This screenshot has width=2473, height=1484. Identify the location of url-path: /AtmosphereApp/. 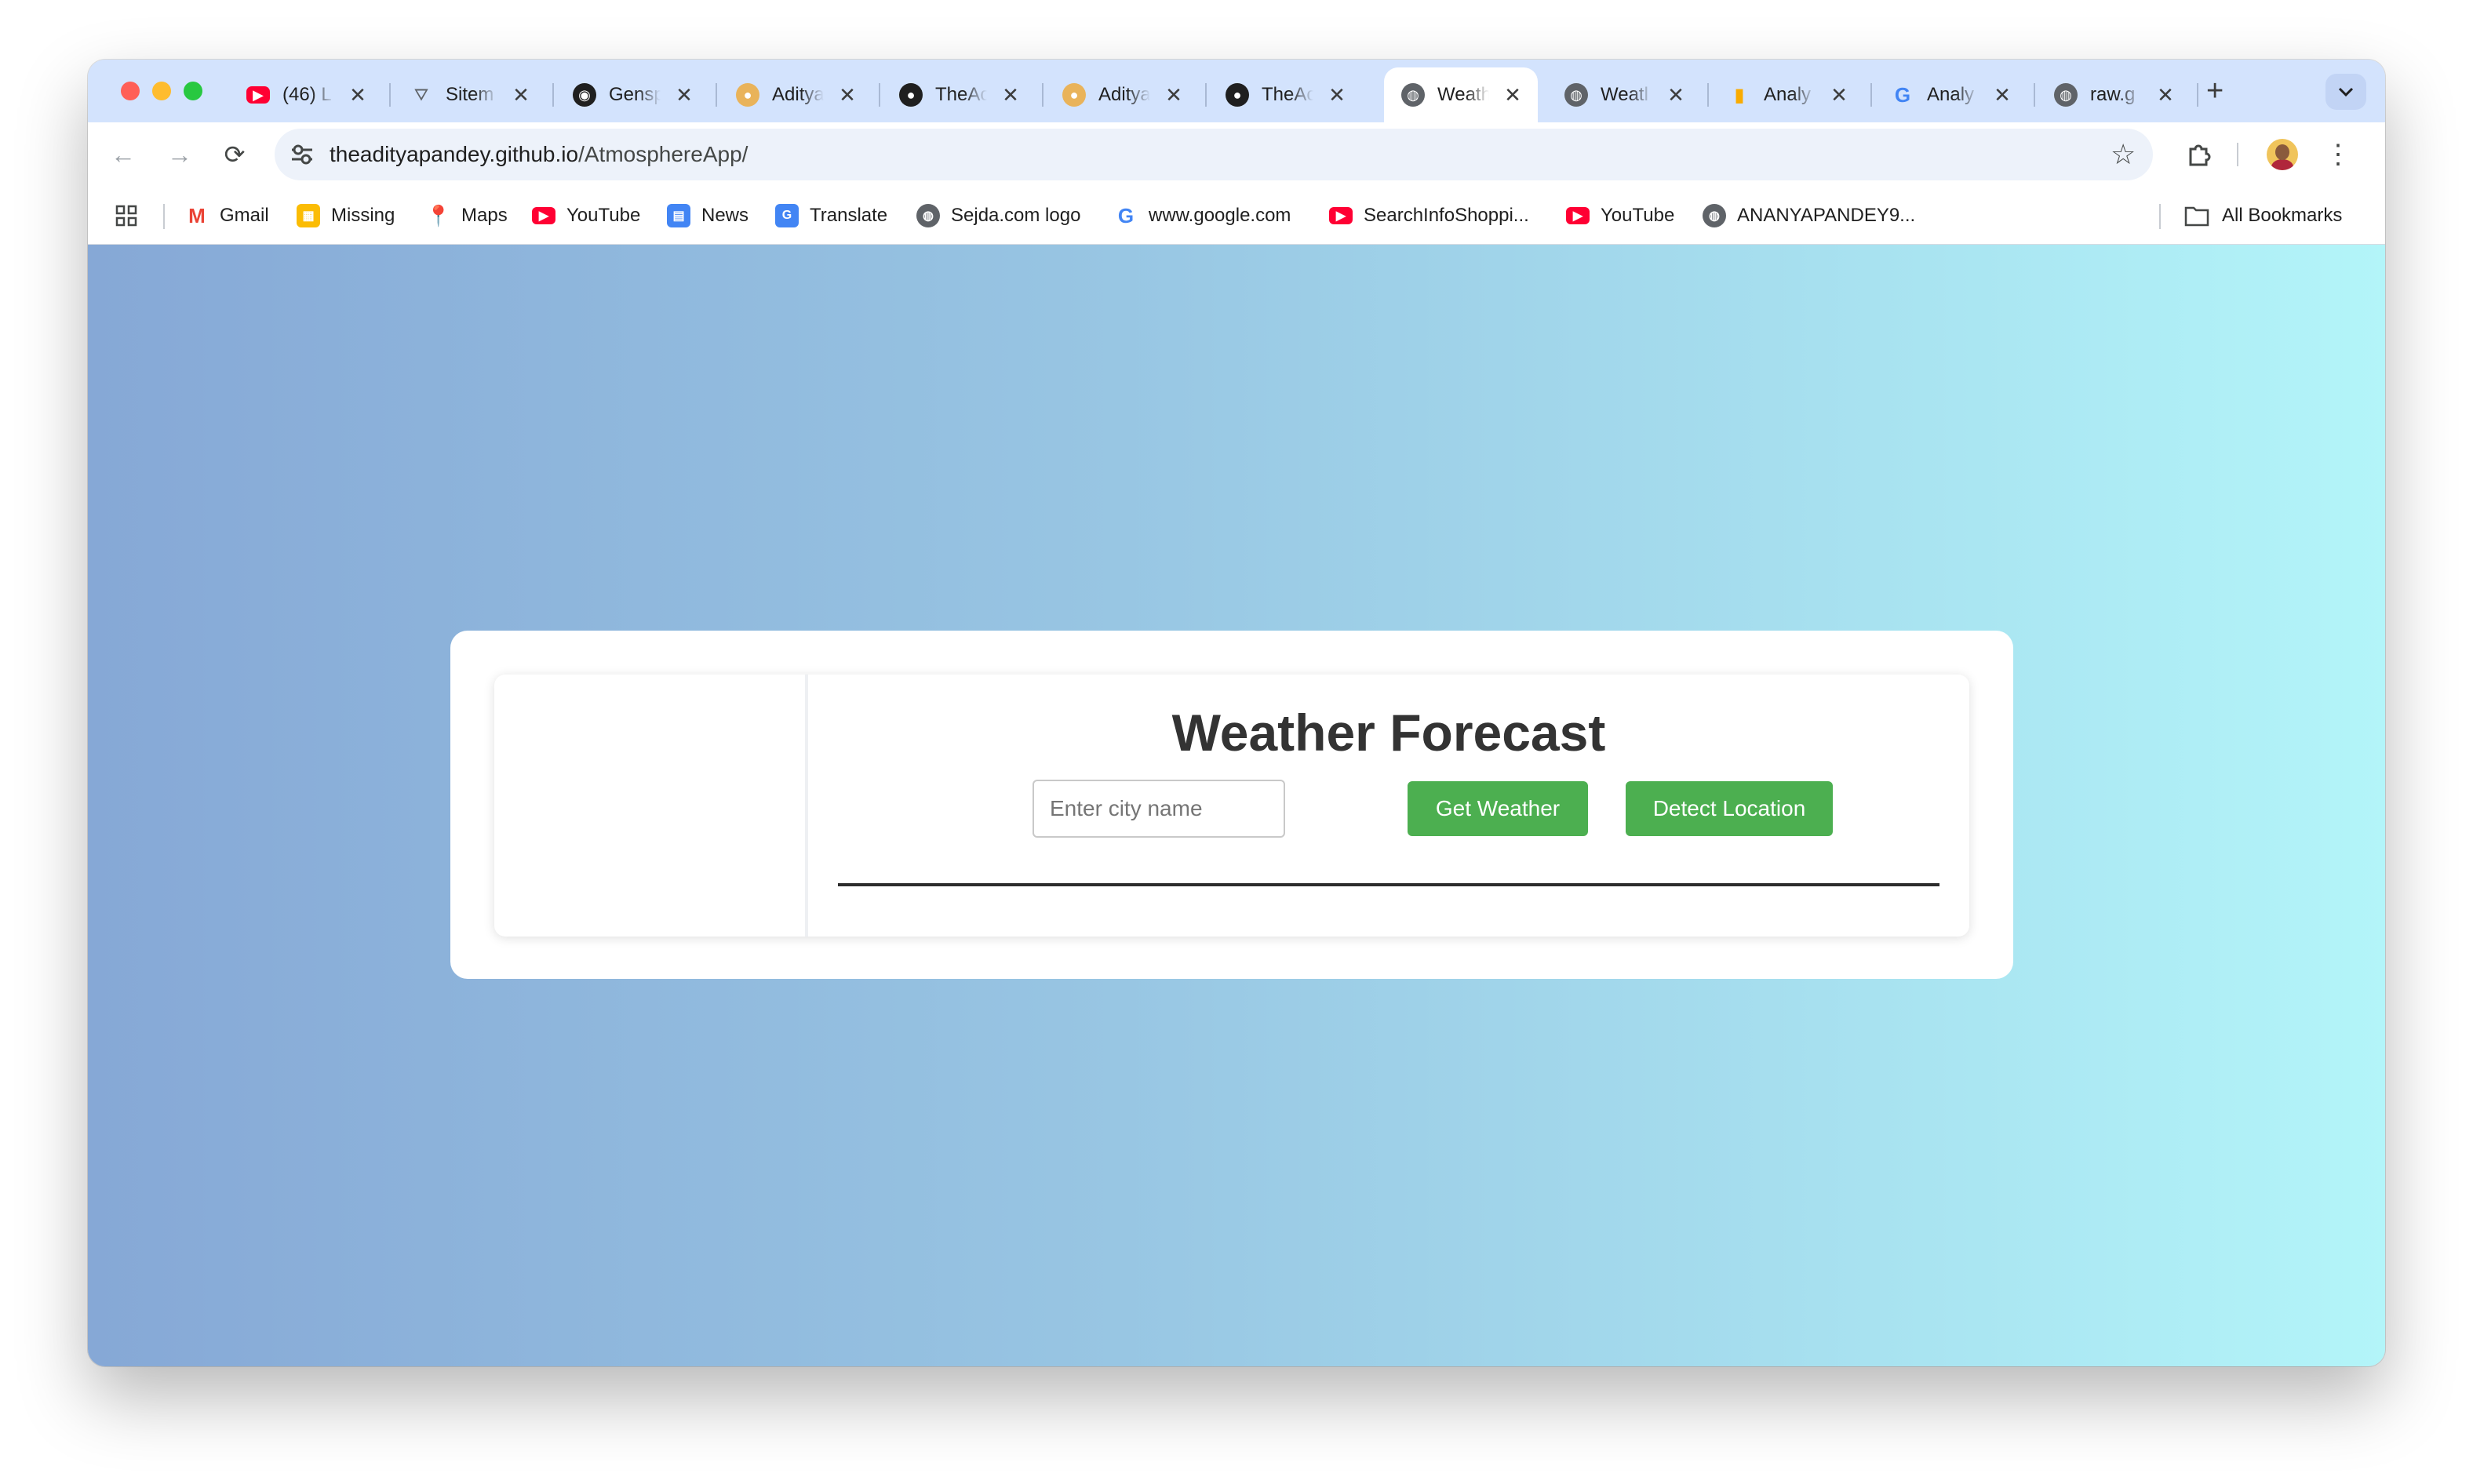
(663, 154).